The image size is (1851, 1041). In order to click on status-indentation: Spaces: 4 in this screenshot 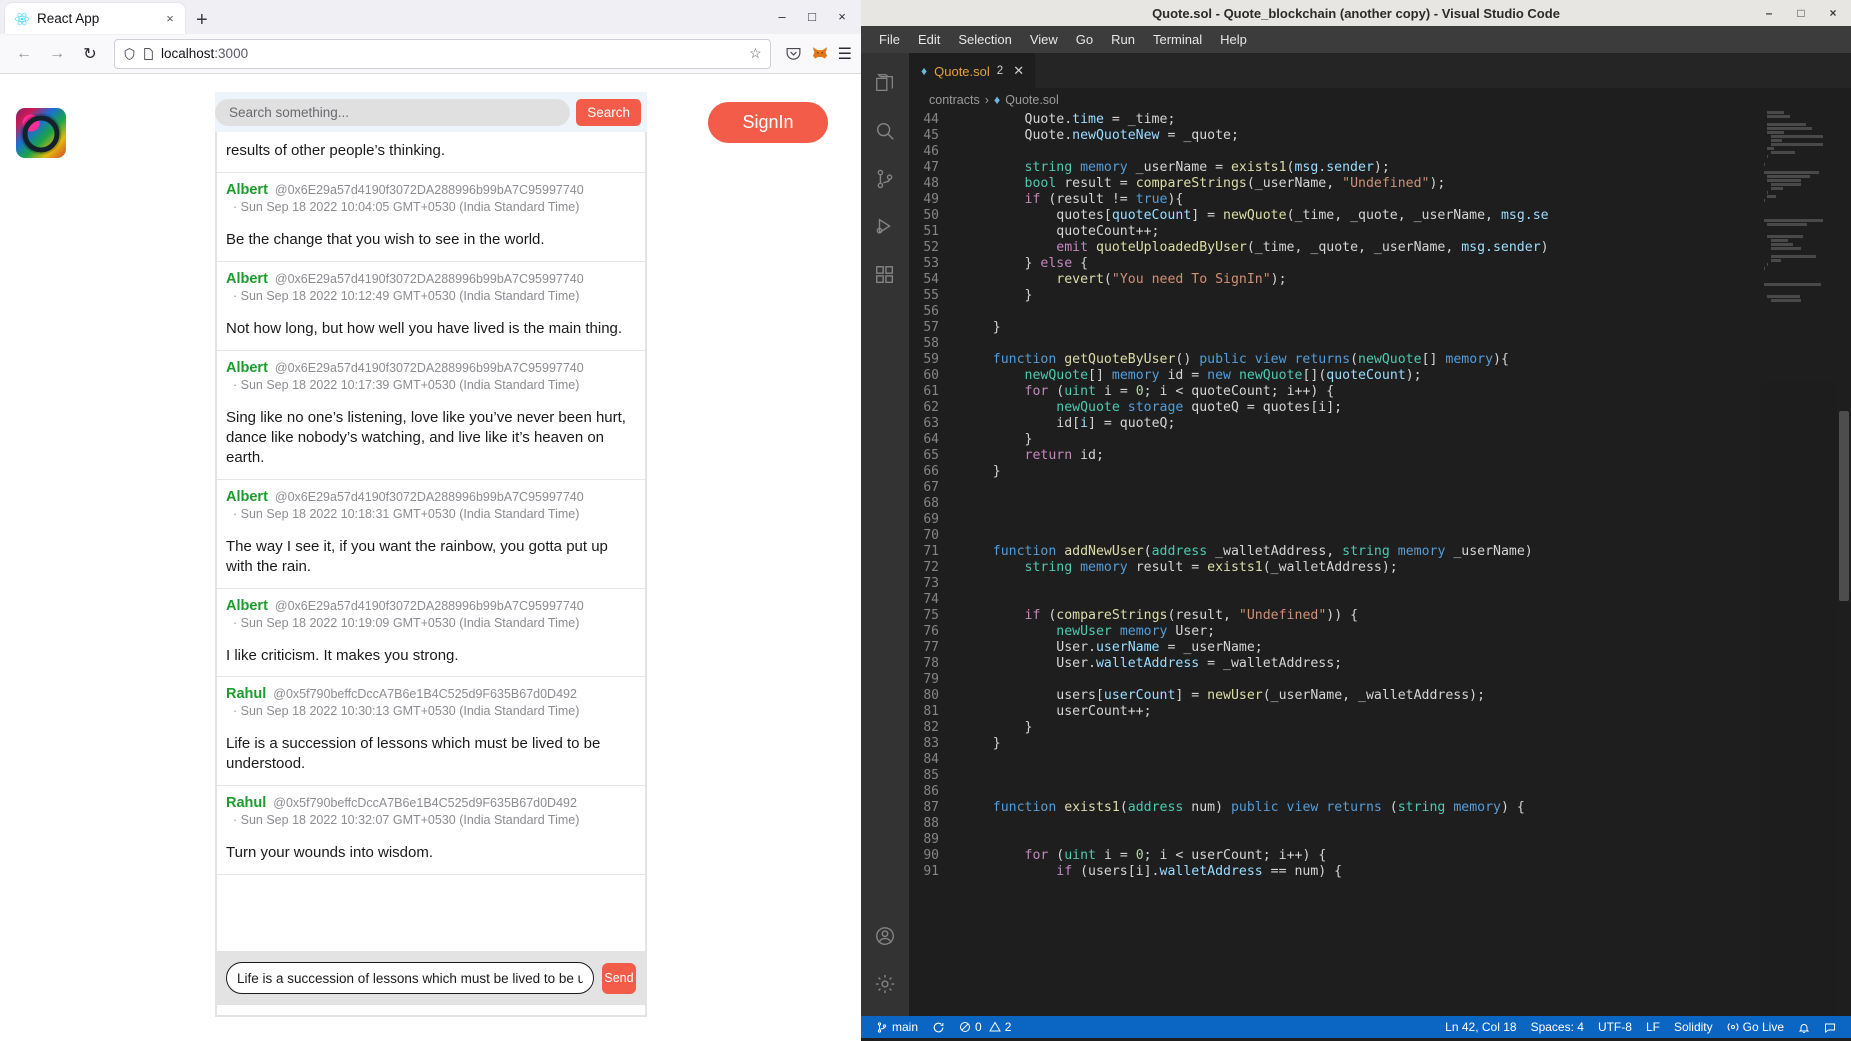, I will do `click(1557, 1027)`.